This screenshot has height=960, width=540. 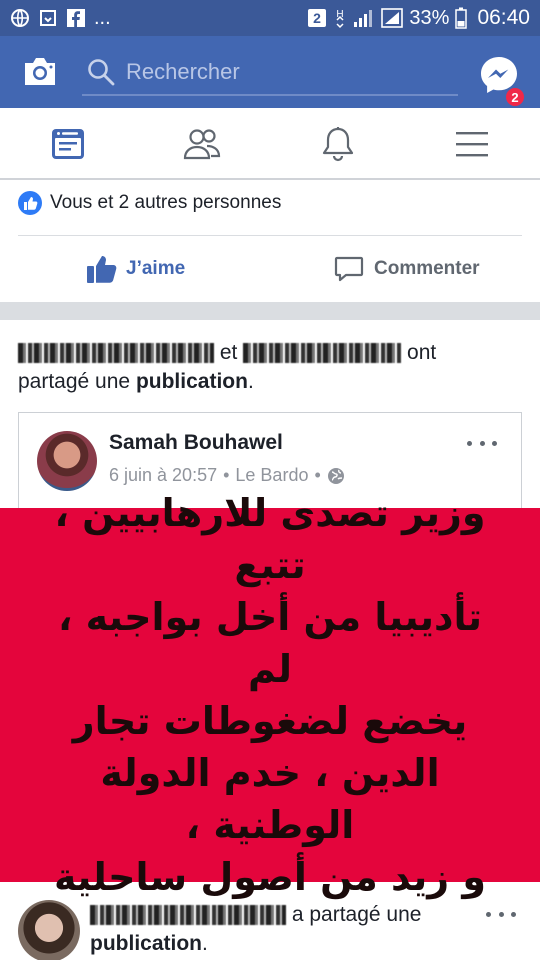 I want to click on notifications-icon, so click(x=338, y=144).